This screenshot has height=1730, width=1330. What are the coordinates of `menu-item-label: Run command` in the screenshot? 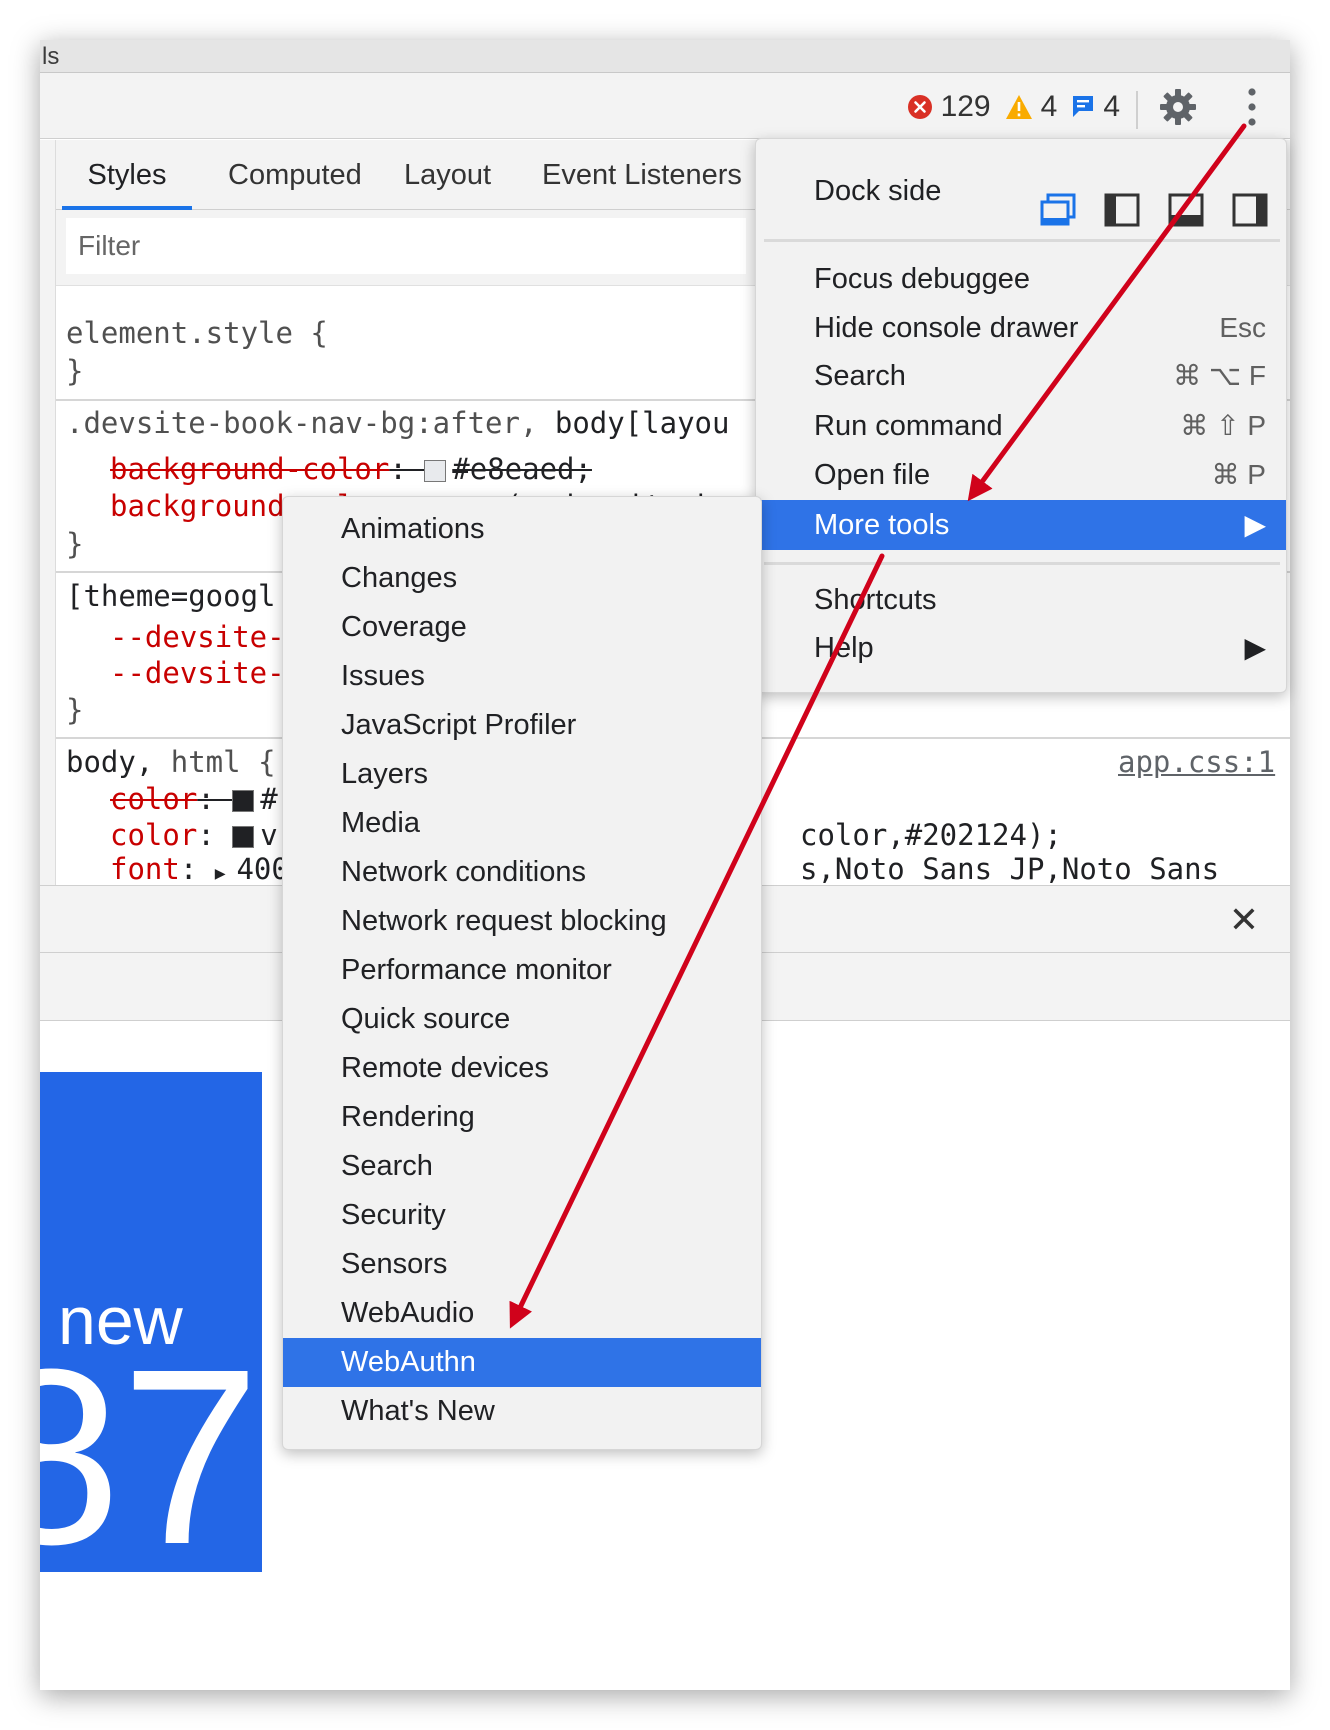 It's located at (908, 426).